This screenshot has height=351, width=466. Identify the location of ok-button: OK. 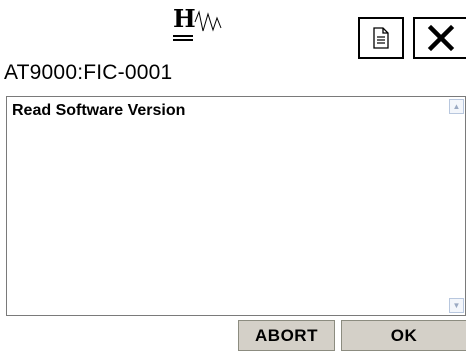
(403, 335).